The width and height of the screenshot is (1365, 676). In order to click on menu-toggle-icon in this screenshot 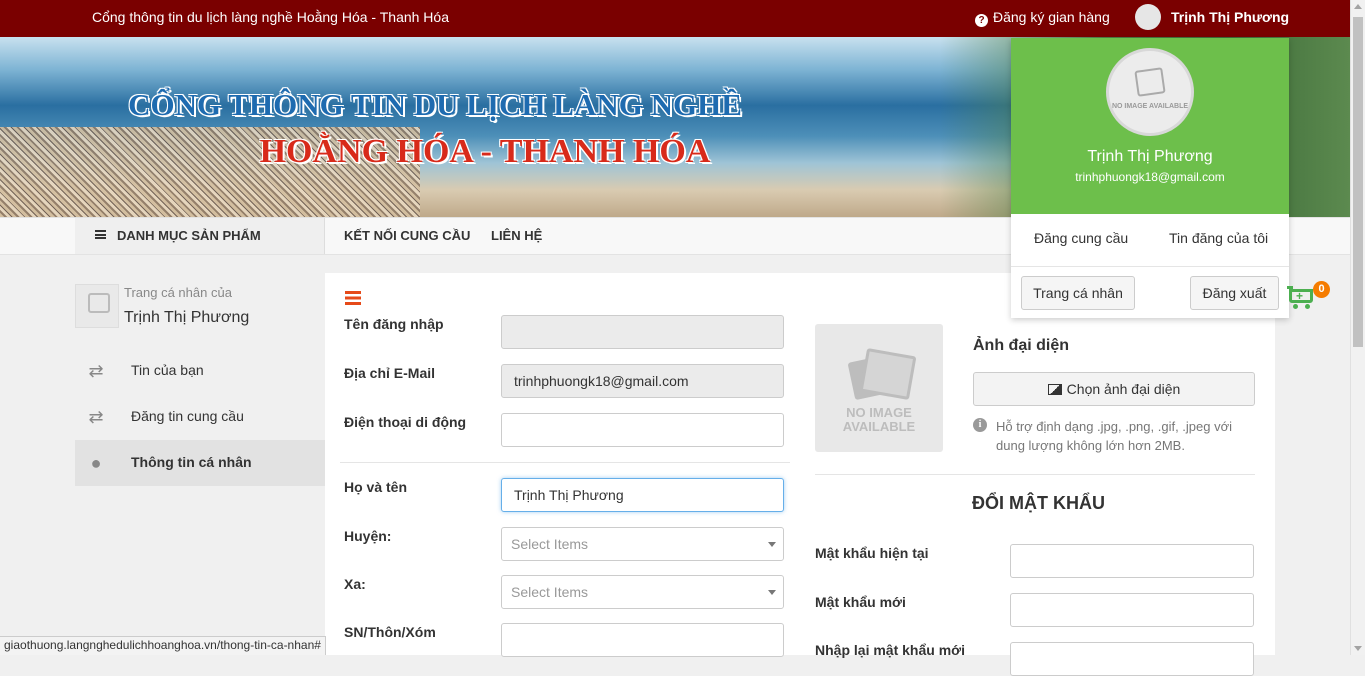, I will do `click(353, 298)`.